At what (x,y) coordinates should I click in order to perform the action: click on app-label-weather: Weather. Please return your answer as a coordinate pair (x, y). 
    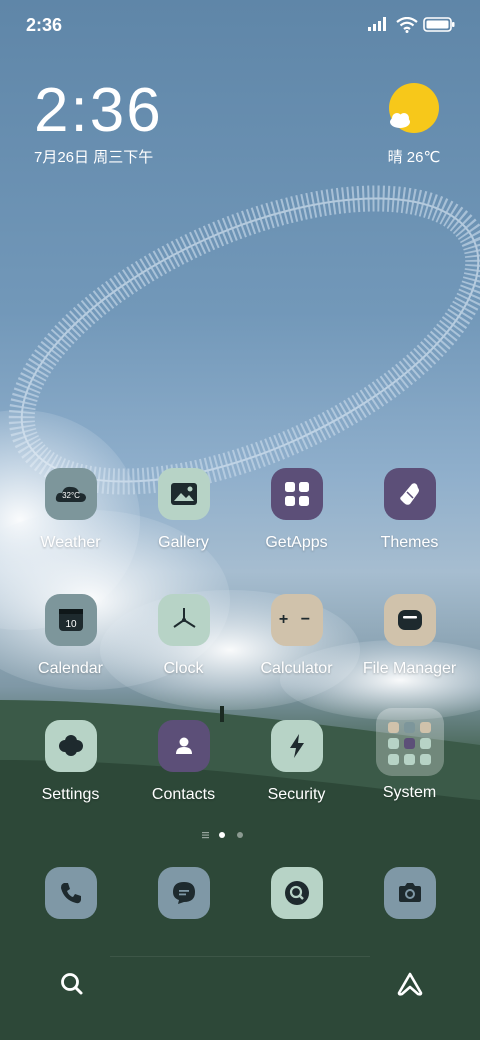
    Looking at the image, I should click on (70, 542).